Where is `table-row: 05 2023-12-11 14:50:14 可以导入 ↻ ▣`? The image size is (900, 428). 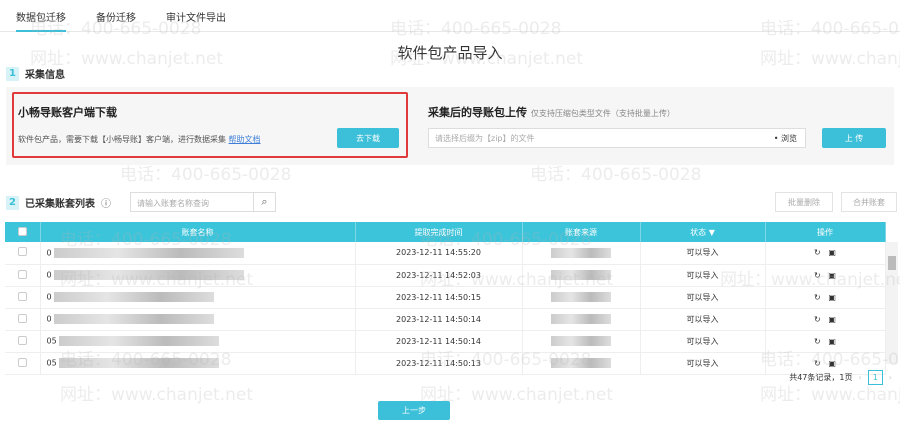 table-row: 05 2023-12-11 14:50:14 可以导入 ↻ ▣ is located at coordinates (445, 341).